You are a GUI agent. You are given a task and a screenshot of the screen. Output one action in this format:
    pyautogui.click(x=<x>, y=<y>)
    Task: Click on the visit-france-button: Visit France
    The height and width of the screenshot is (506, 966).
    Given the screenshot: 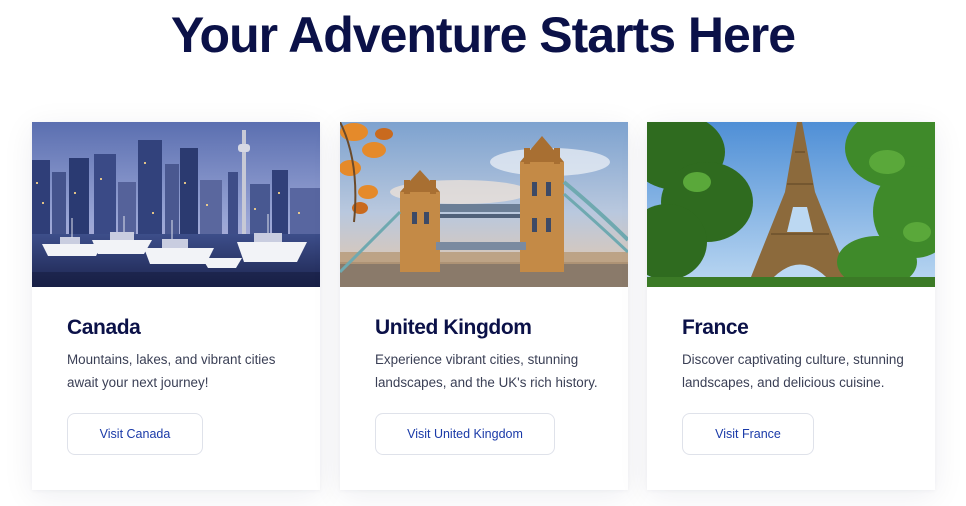 What is the action you would take?
    pyautogui.click(x=748, y=434)
    